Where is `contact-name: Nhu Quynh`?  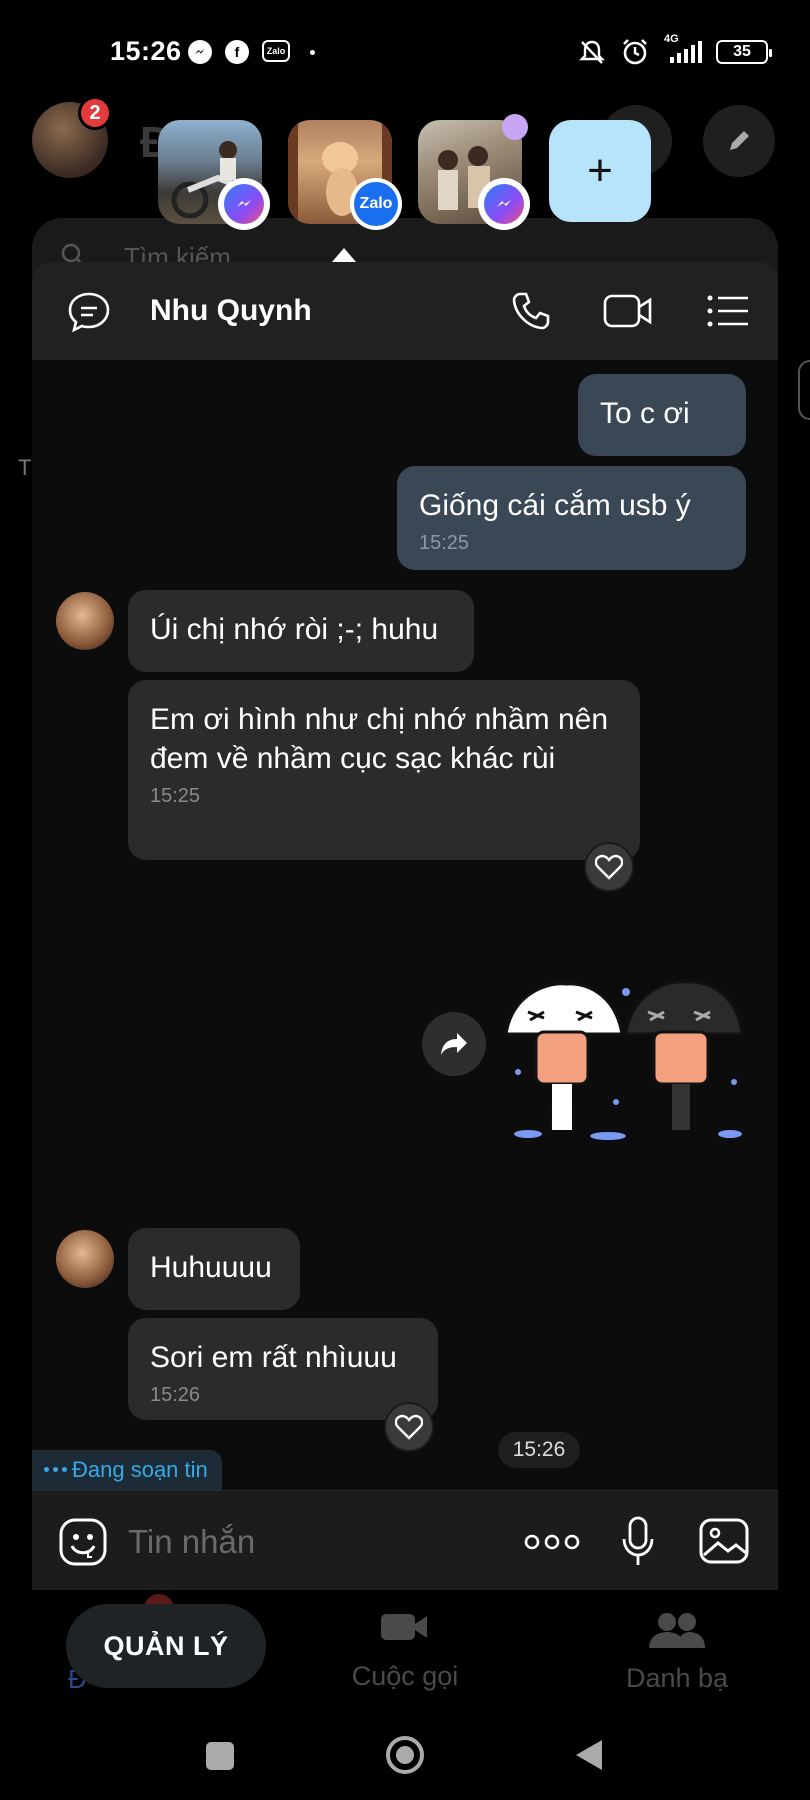 contact-name: Nhu Quynh is located at coordinates (231, 310).